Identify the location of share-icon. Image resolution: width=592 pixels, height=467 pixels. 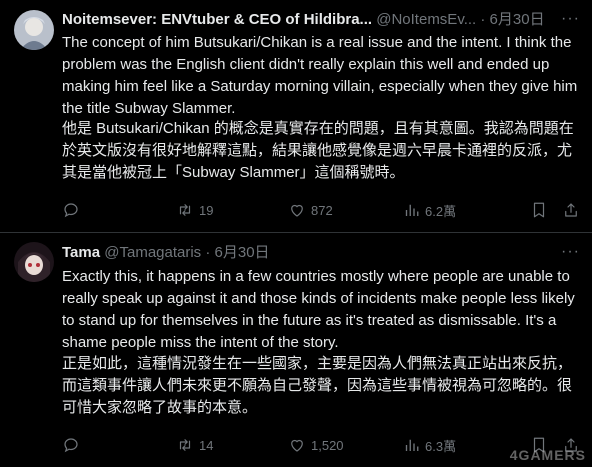
(571, 210).